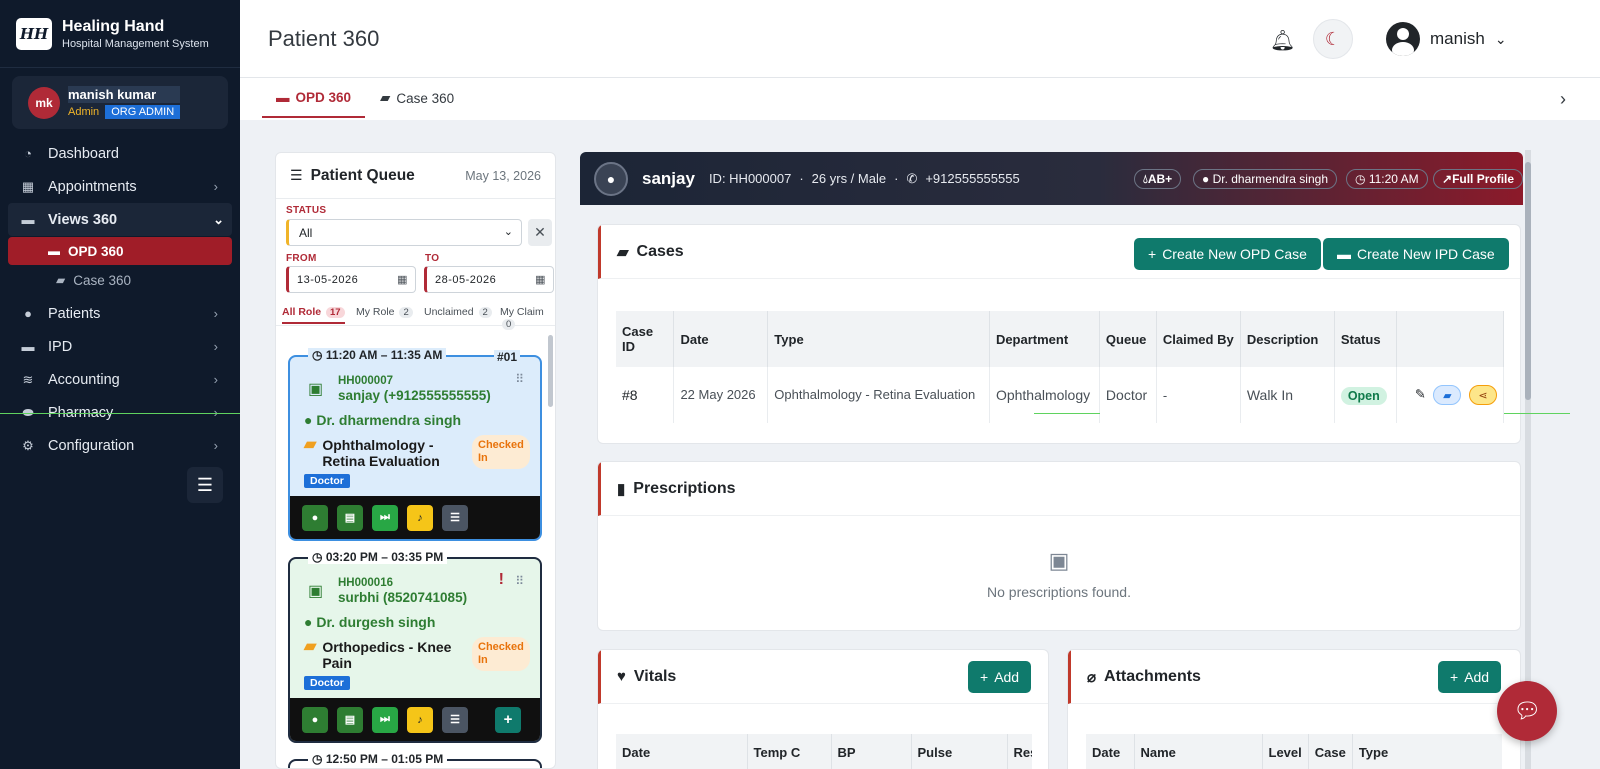 The height and width of the screenshot is (769, 1600). Describe the element at coordinates (824, 751) in the screenshot. I see `vitals-table-wrap: Date Temp C BP Pulse Resp` at that location.